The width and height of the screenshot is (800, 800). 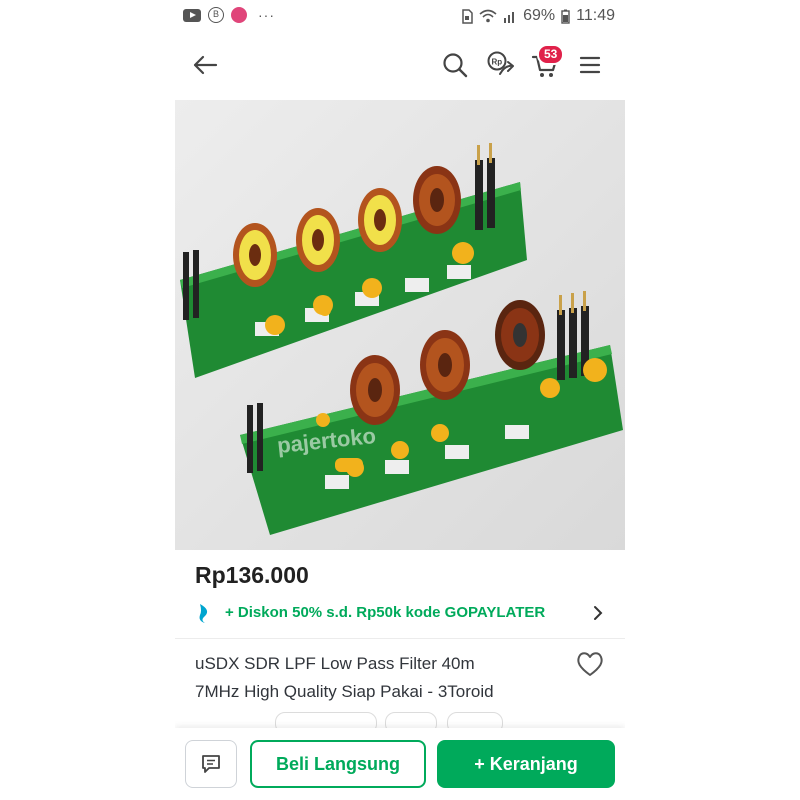 I want to click on chat-icon, so click(x=211, y=764).